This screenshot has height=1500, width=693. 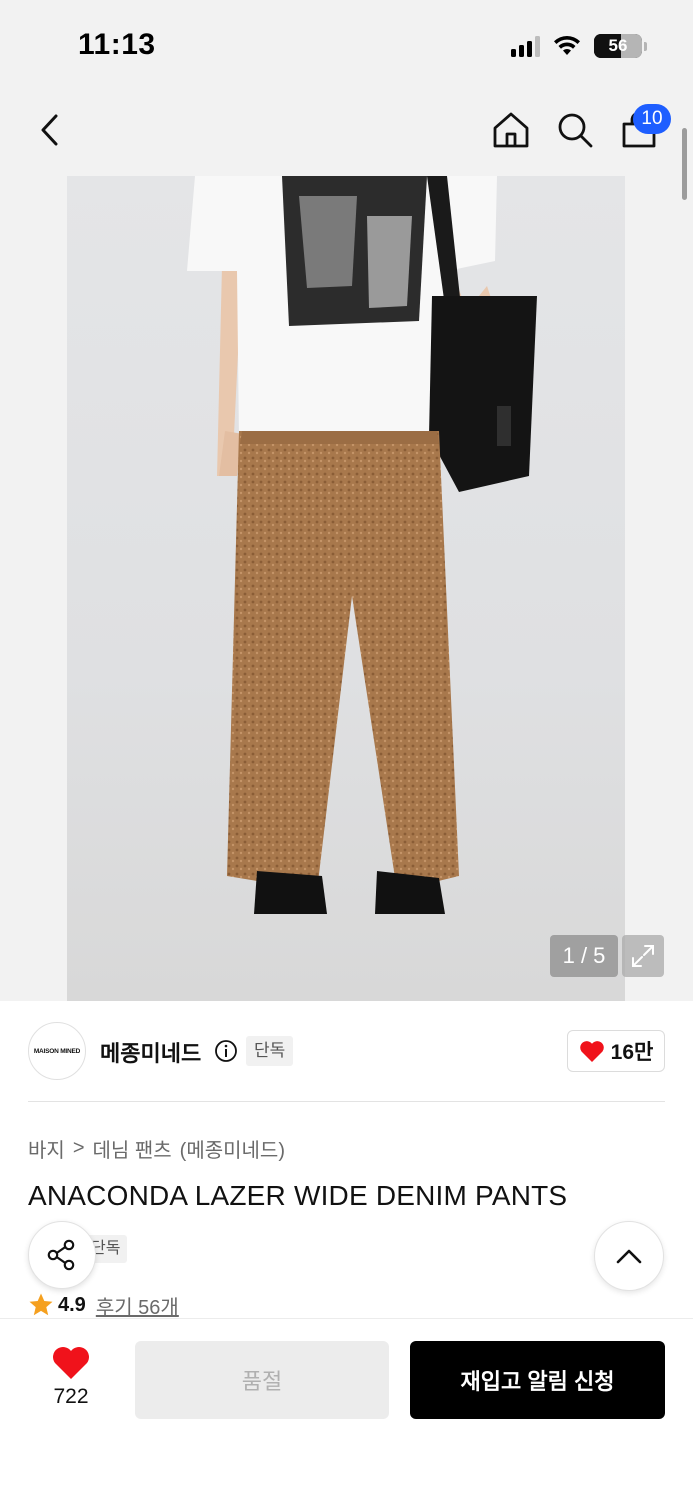 What do you see at coordinates (537, 1380) in the screenshot?
I see `restock-alert-button: 재입고 알림 신청` at bounding box center [537, 1380].